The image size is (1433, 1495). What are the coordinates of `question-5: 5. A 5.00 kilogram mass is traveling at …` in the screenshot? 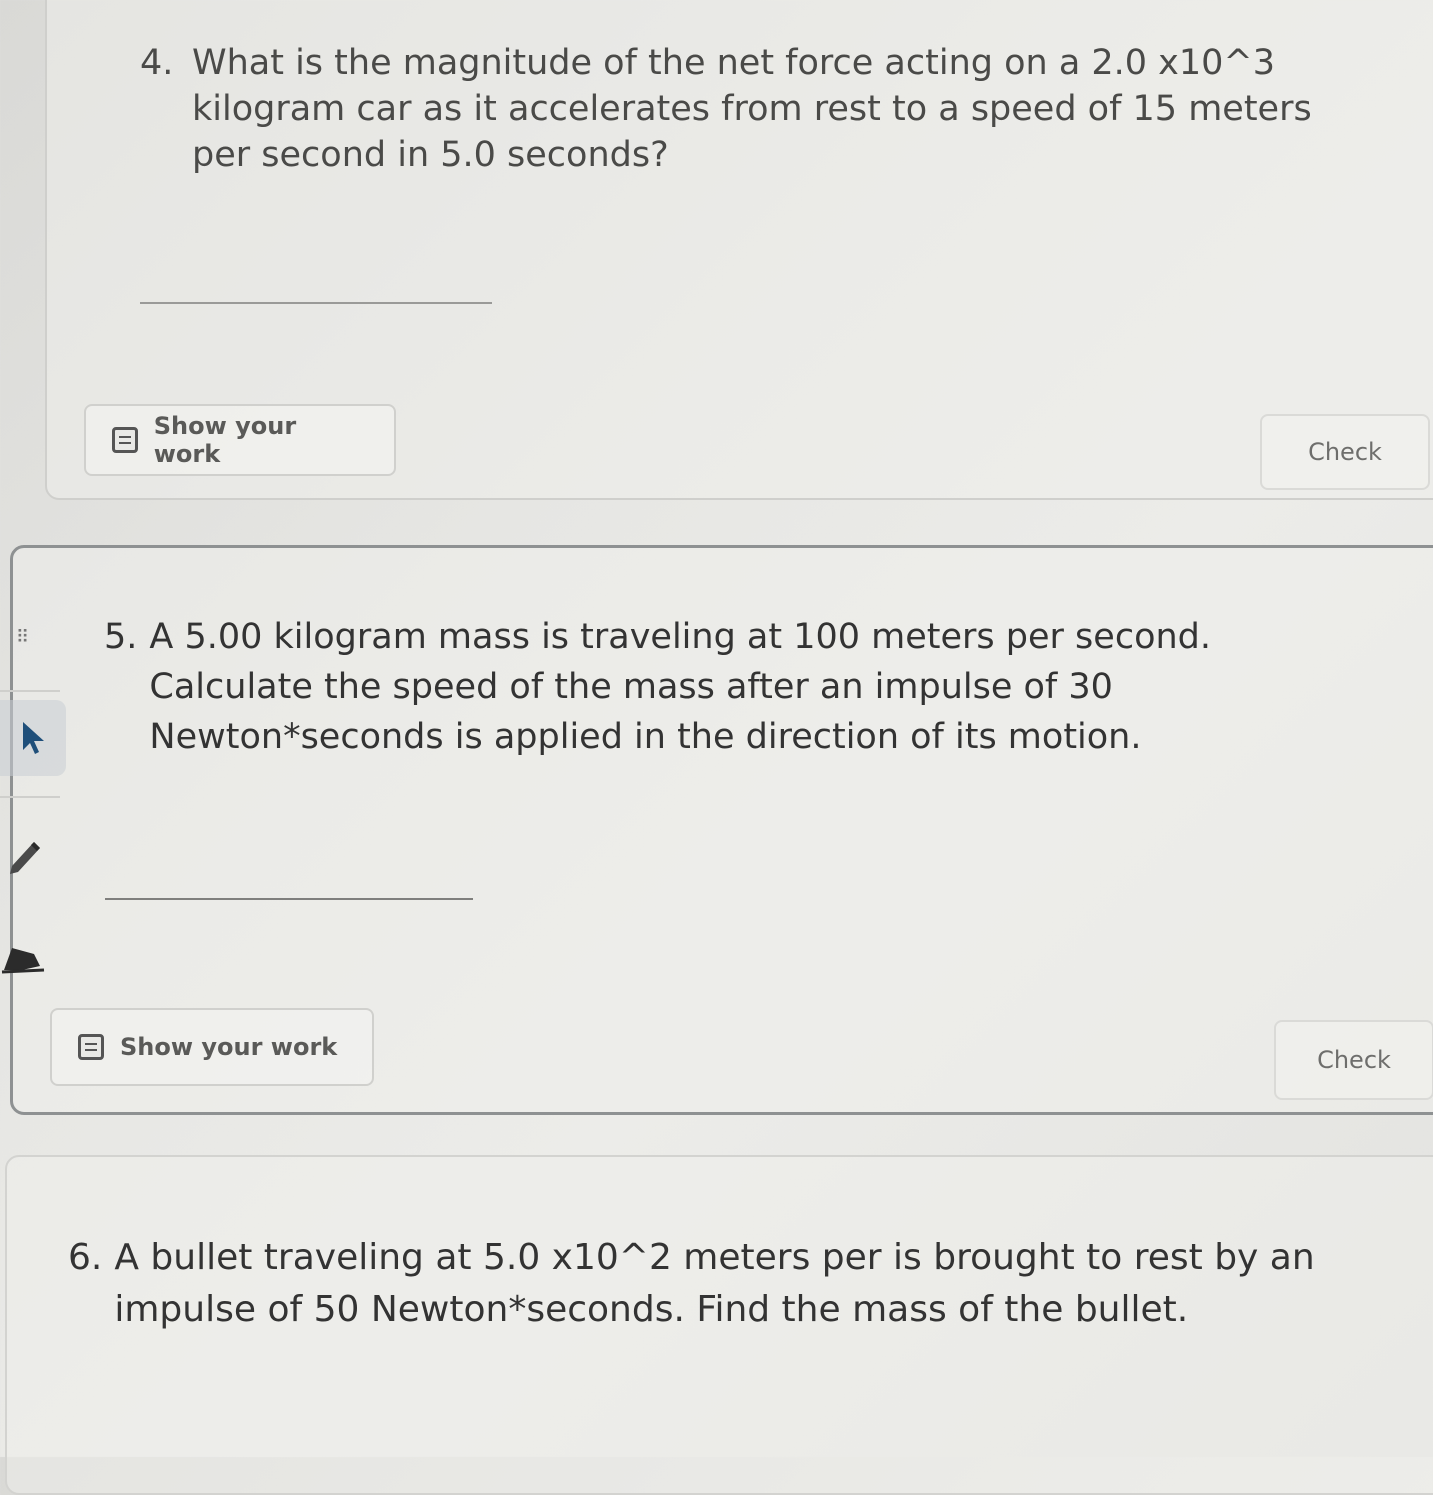 It's located at (724, 687).